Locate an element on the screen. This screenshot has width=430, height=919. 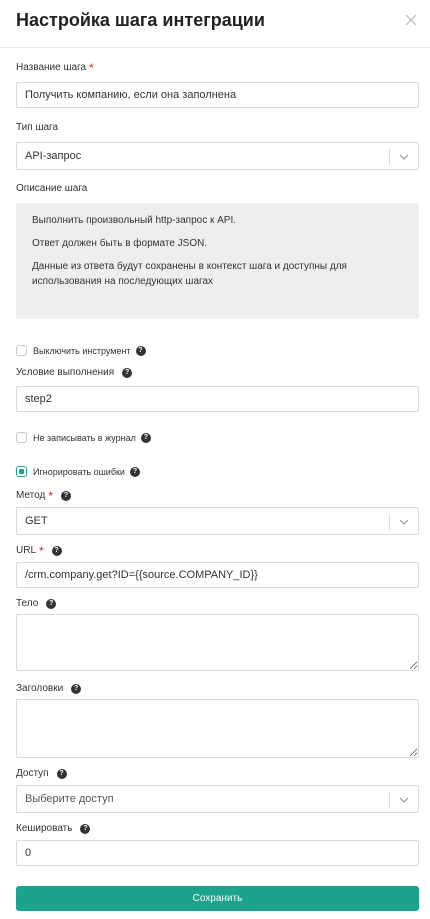
disable-tool-row: Выключить инструмент ? is located at coordinates (81, 350).